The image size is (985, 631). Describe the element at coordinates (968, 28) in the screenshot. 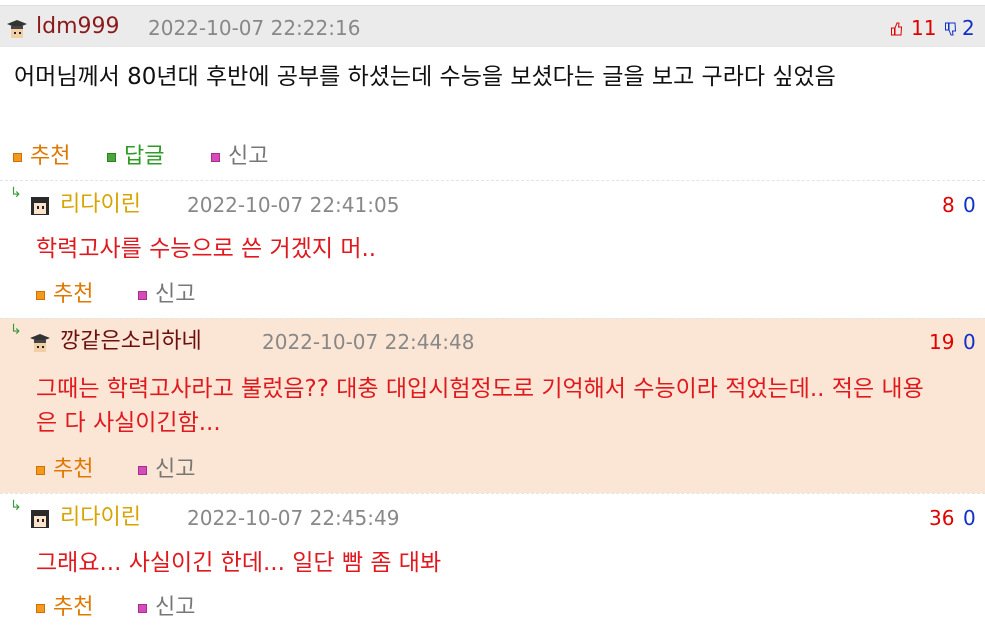

I see `post-downvote-count: 2` at that location.